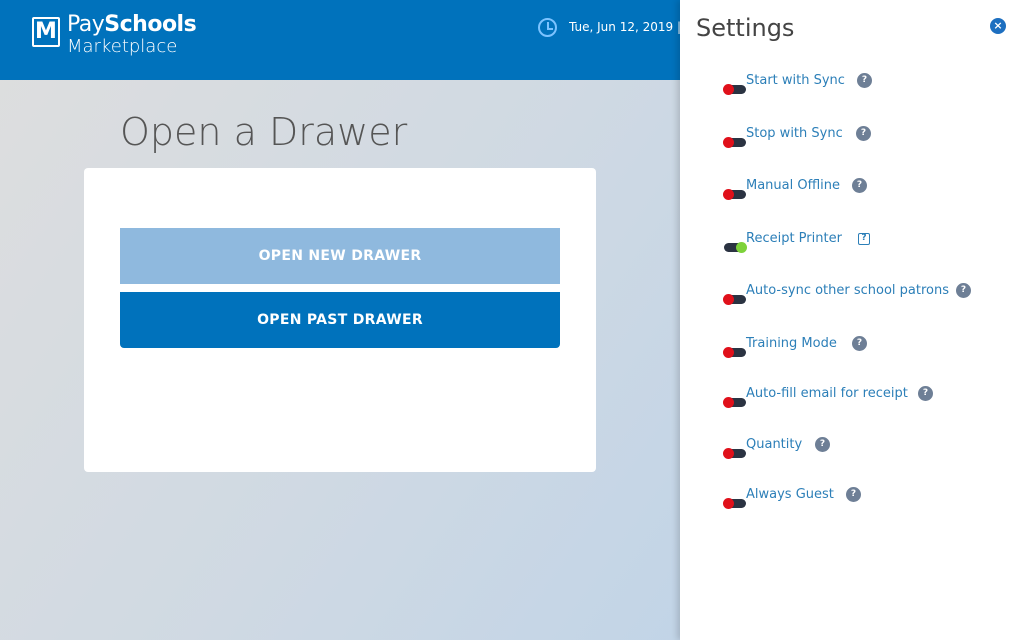 This screenshot has height=640, width=1024. What do you see at coordinates (998, 26) in the screenshot?
I see `close-icon: ×` at bounding box center [998, 26].